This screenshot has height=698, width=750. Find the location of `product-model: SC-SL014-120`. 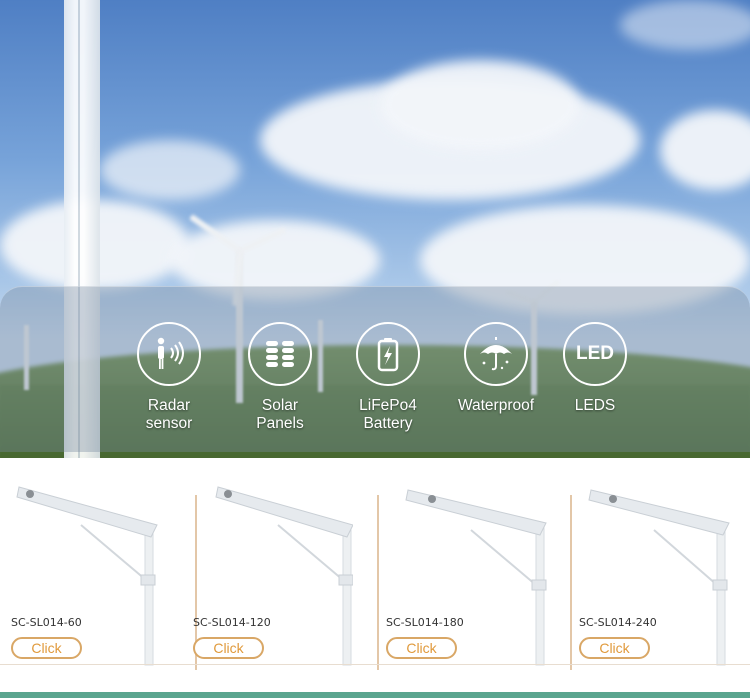

product-model: SC-SL014-120 is located at coordinates (232, 622).